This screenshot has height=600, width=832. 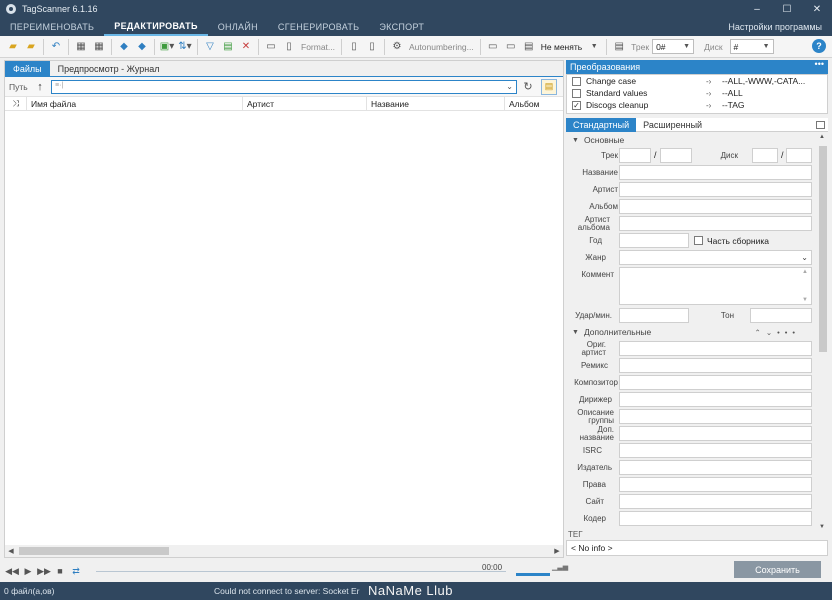 What do you see at coordinates (654, 240) in the screenshot?
I see `year-field` at bounding box center [654, 240].